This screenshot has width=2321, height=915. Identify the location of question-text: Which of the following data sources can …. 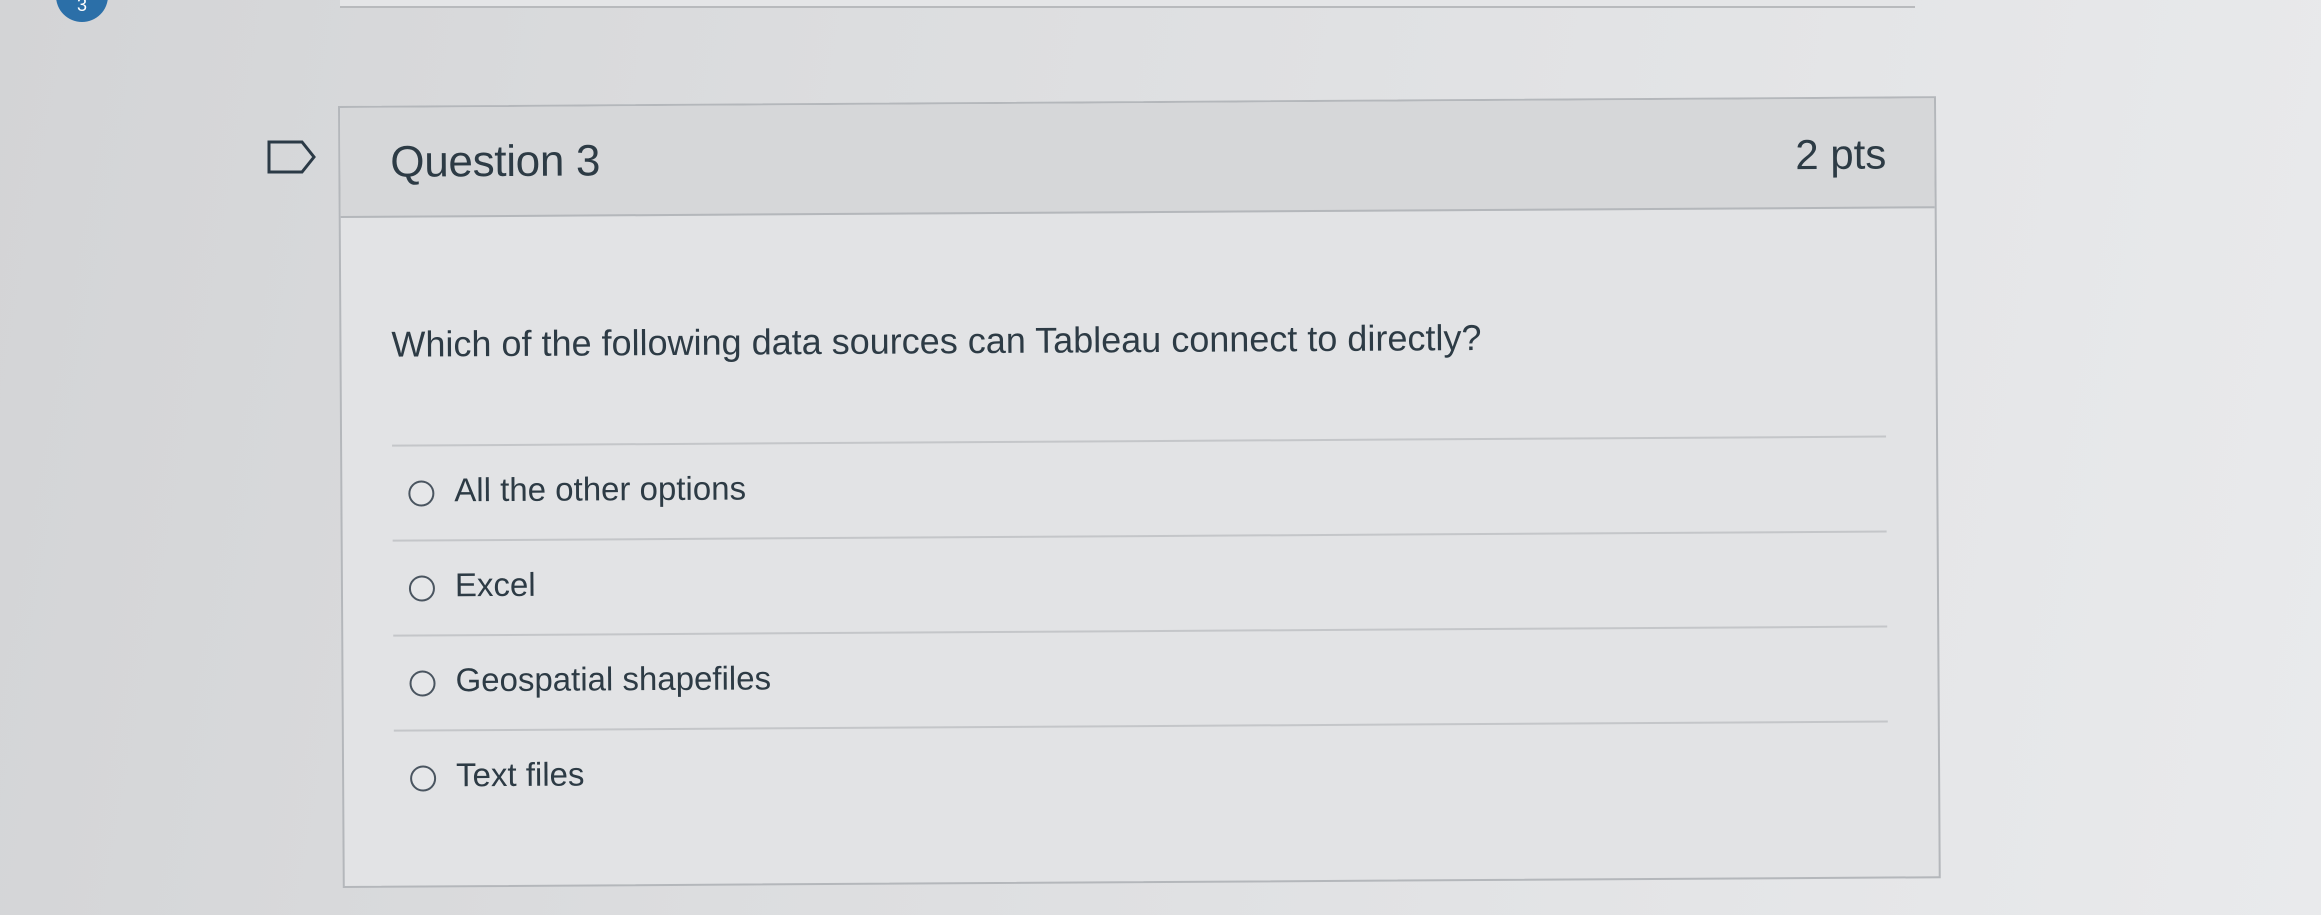
(936, 341).